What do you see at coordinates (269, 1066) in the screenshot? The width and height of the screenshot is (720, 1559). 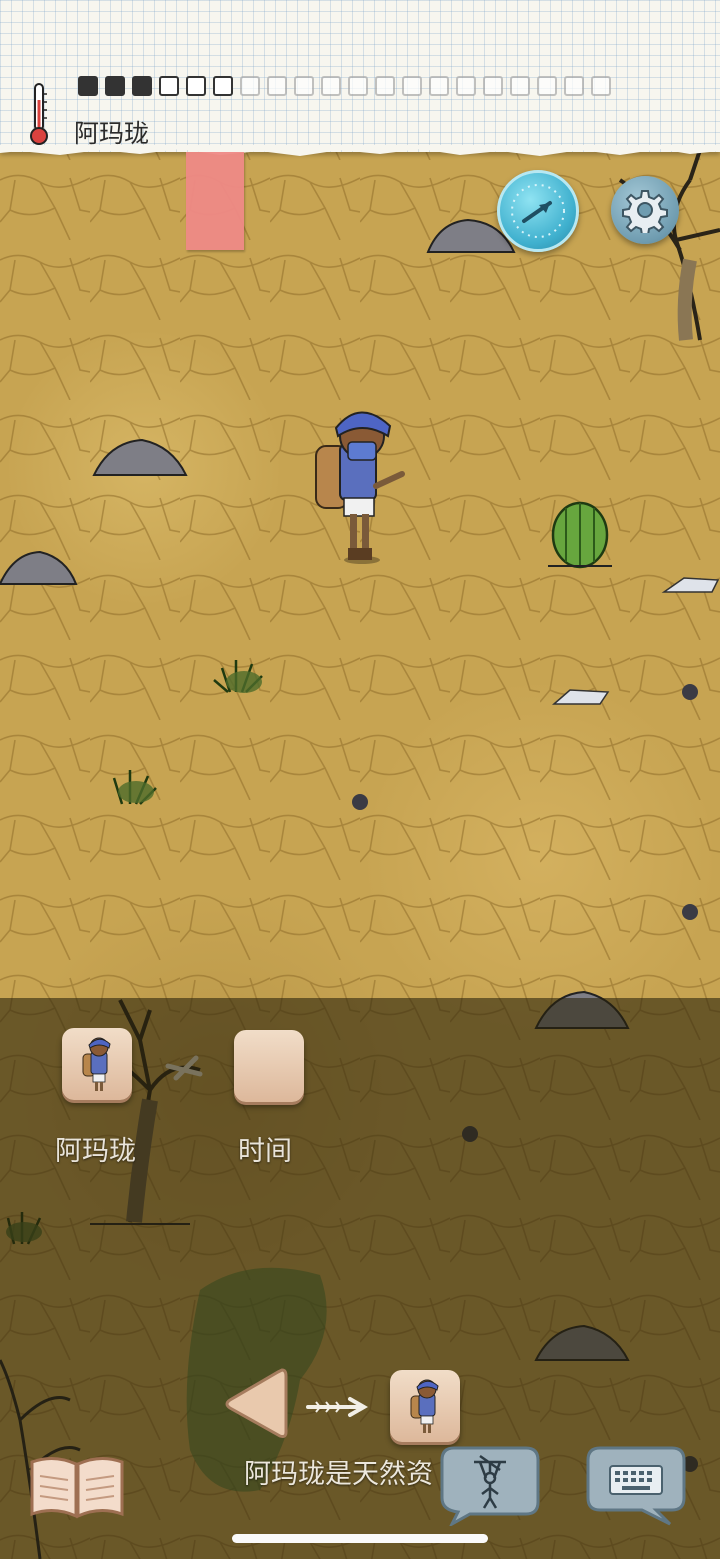 I see `card-time` at bounding box center [269, 1066].